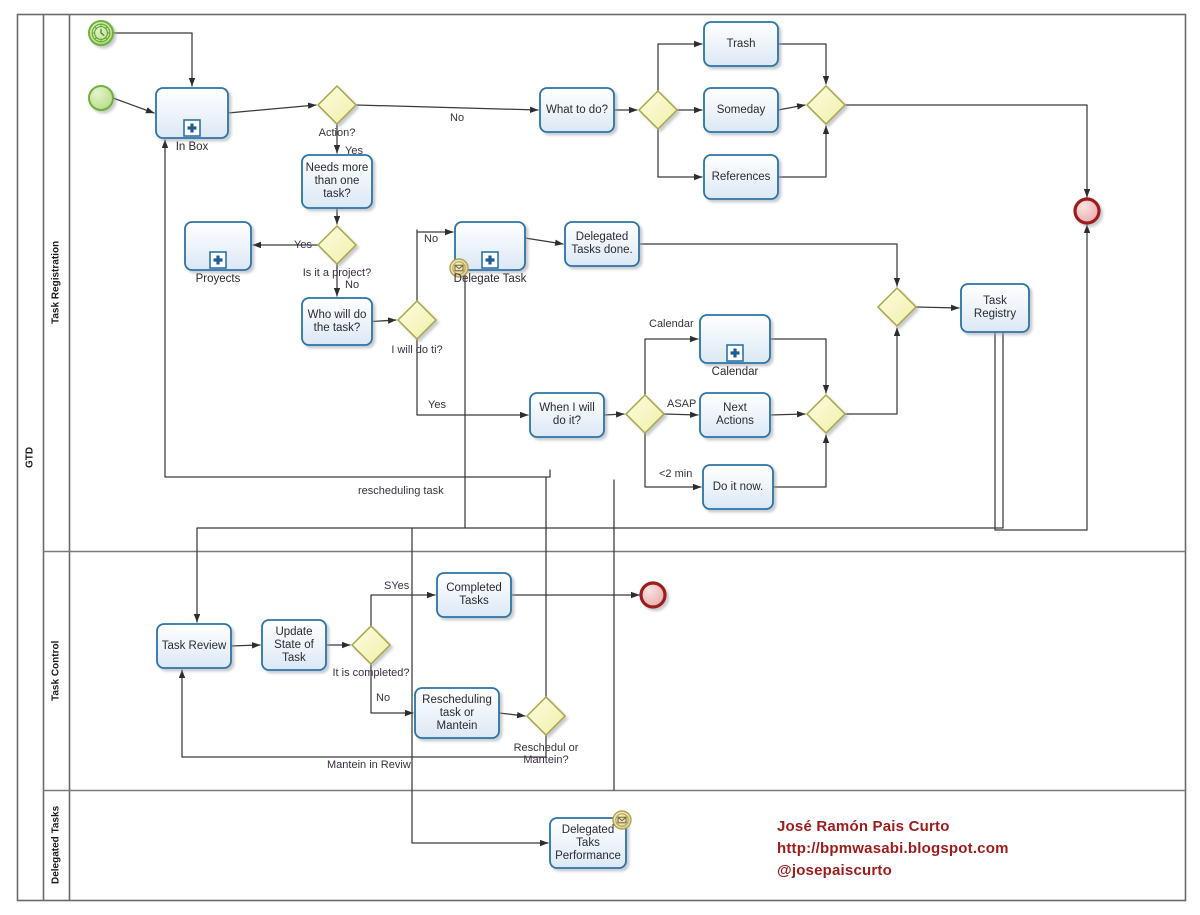 The width and height of the screenshot is (1200, 915). What do you see at coordinates (192, 113) in the screenshot?
I see `task-in-box` at bounding box center [192, 113].